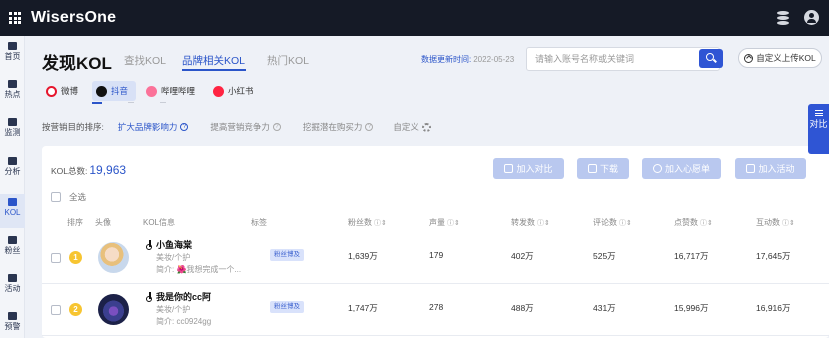 This screenshot has height=338, width=829. Describe the element at coordinates (12, 211) in the screenshot. I see `sidebar-item-kol: KOL` at that location.